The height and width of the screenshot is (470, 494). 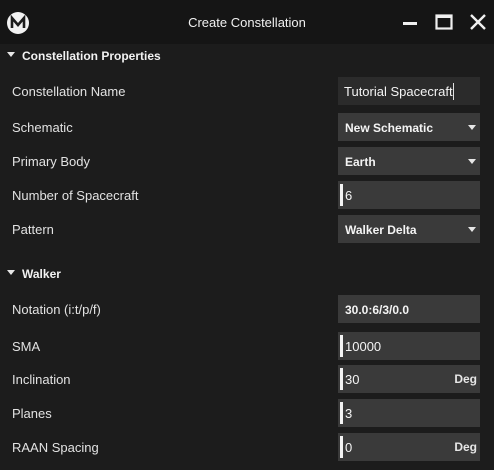 I want to click on primary-body-value: Earth, so click(x=360, y=162).